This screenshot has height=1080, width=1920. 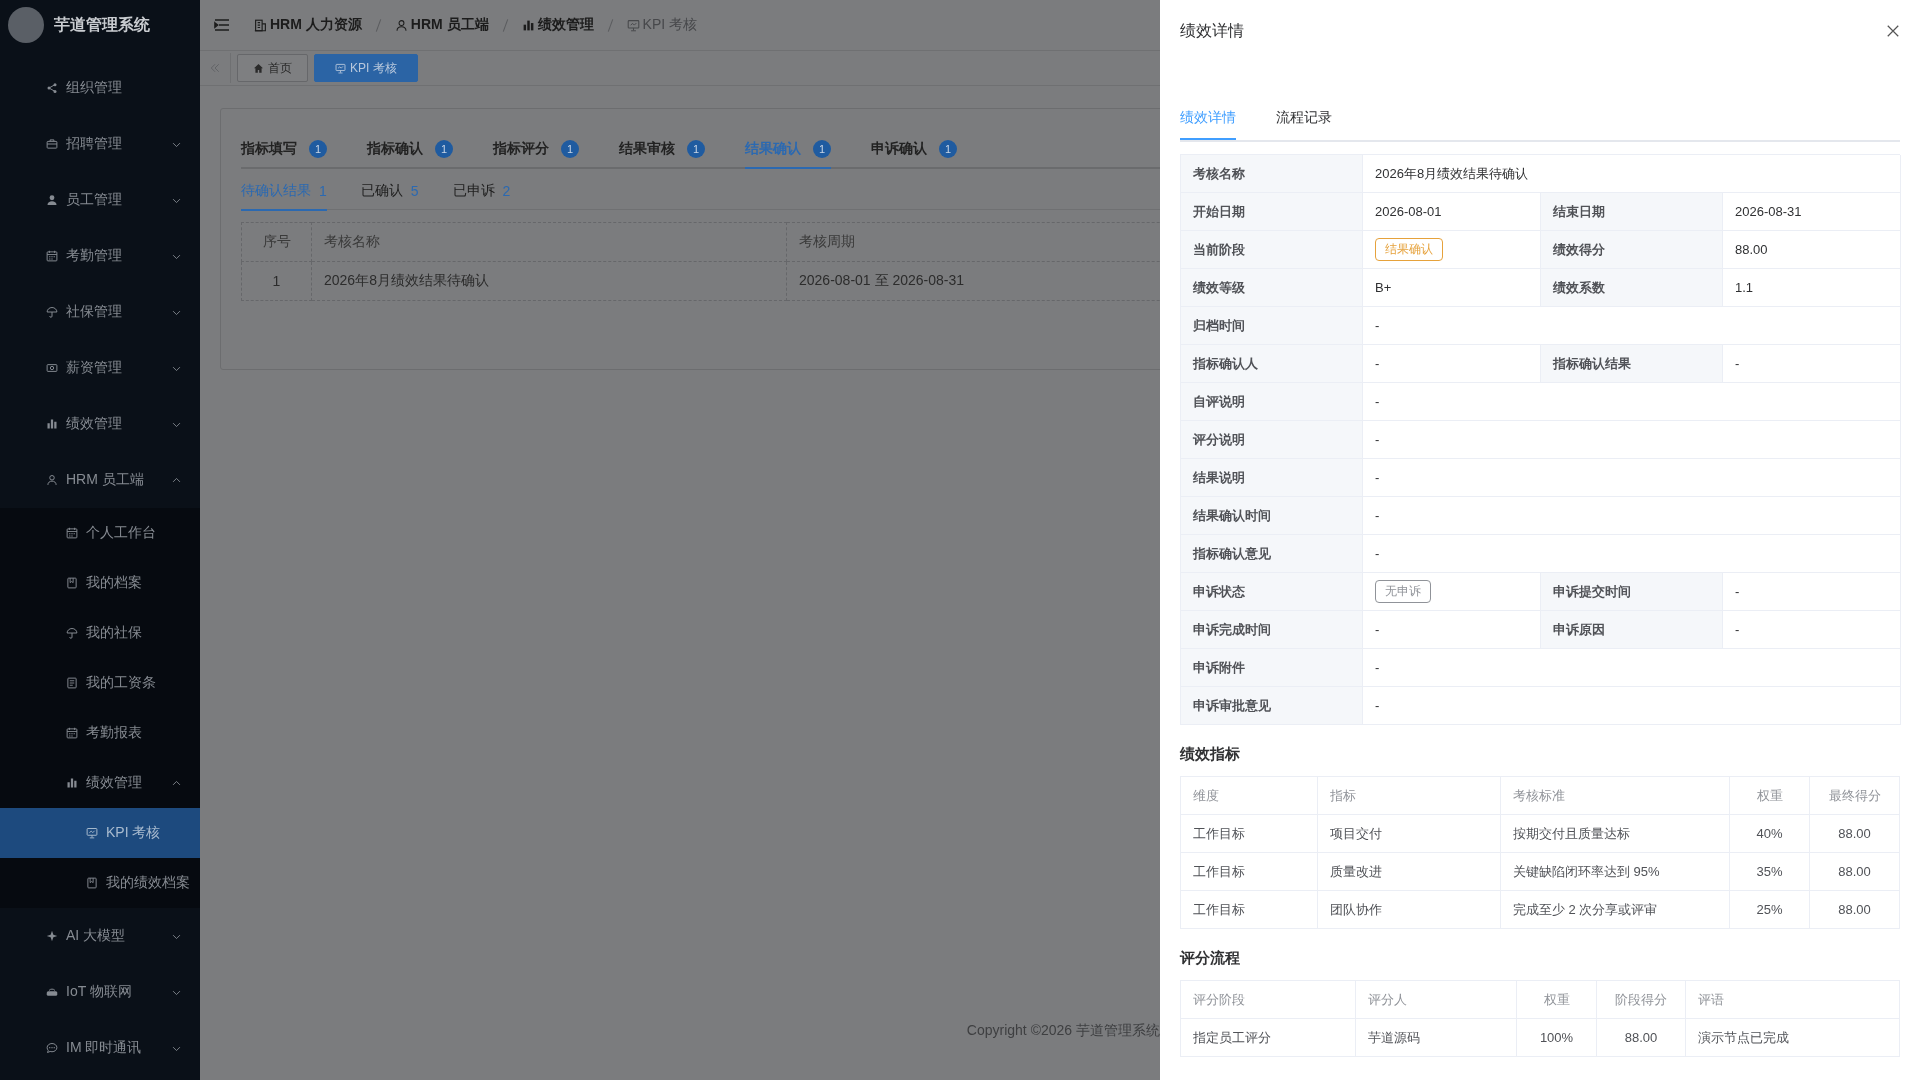 What do you see at coordinates (1304, 120) in the screenshot?
I see `drawer-tab: 流程记录` at bounding box center [1304, 120].